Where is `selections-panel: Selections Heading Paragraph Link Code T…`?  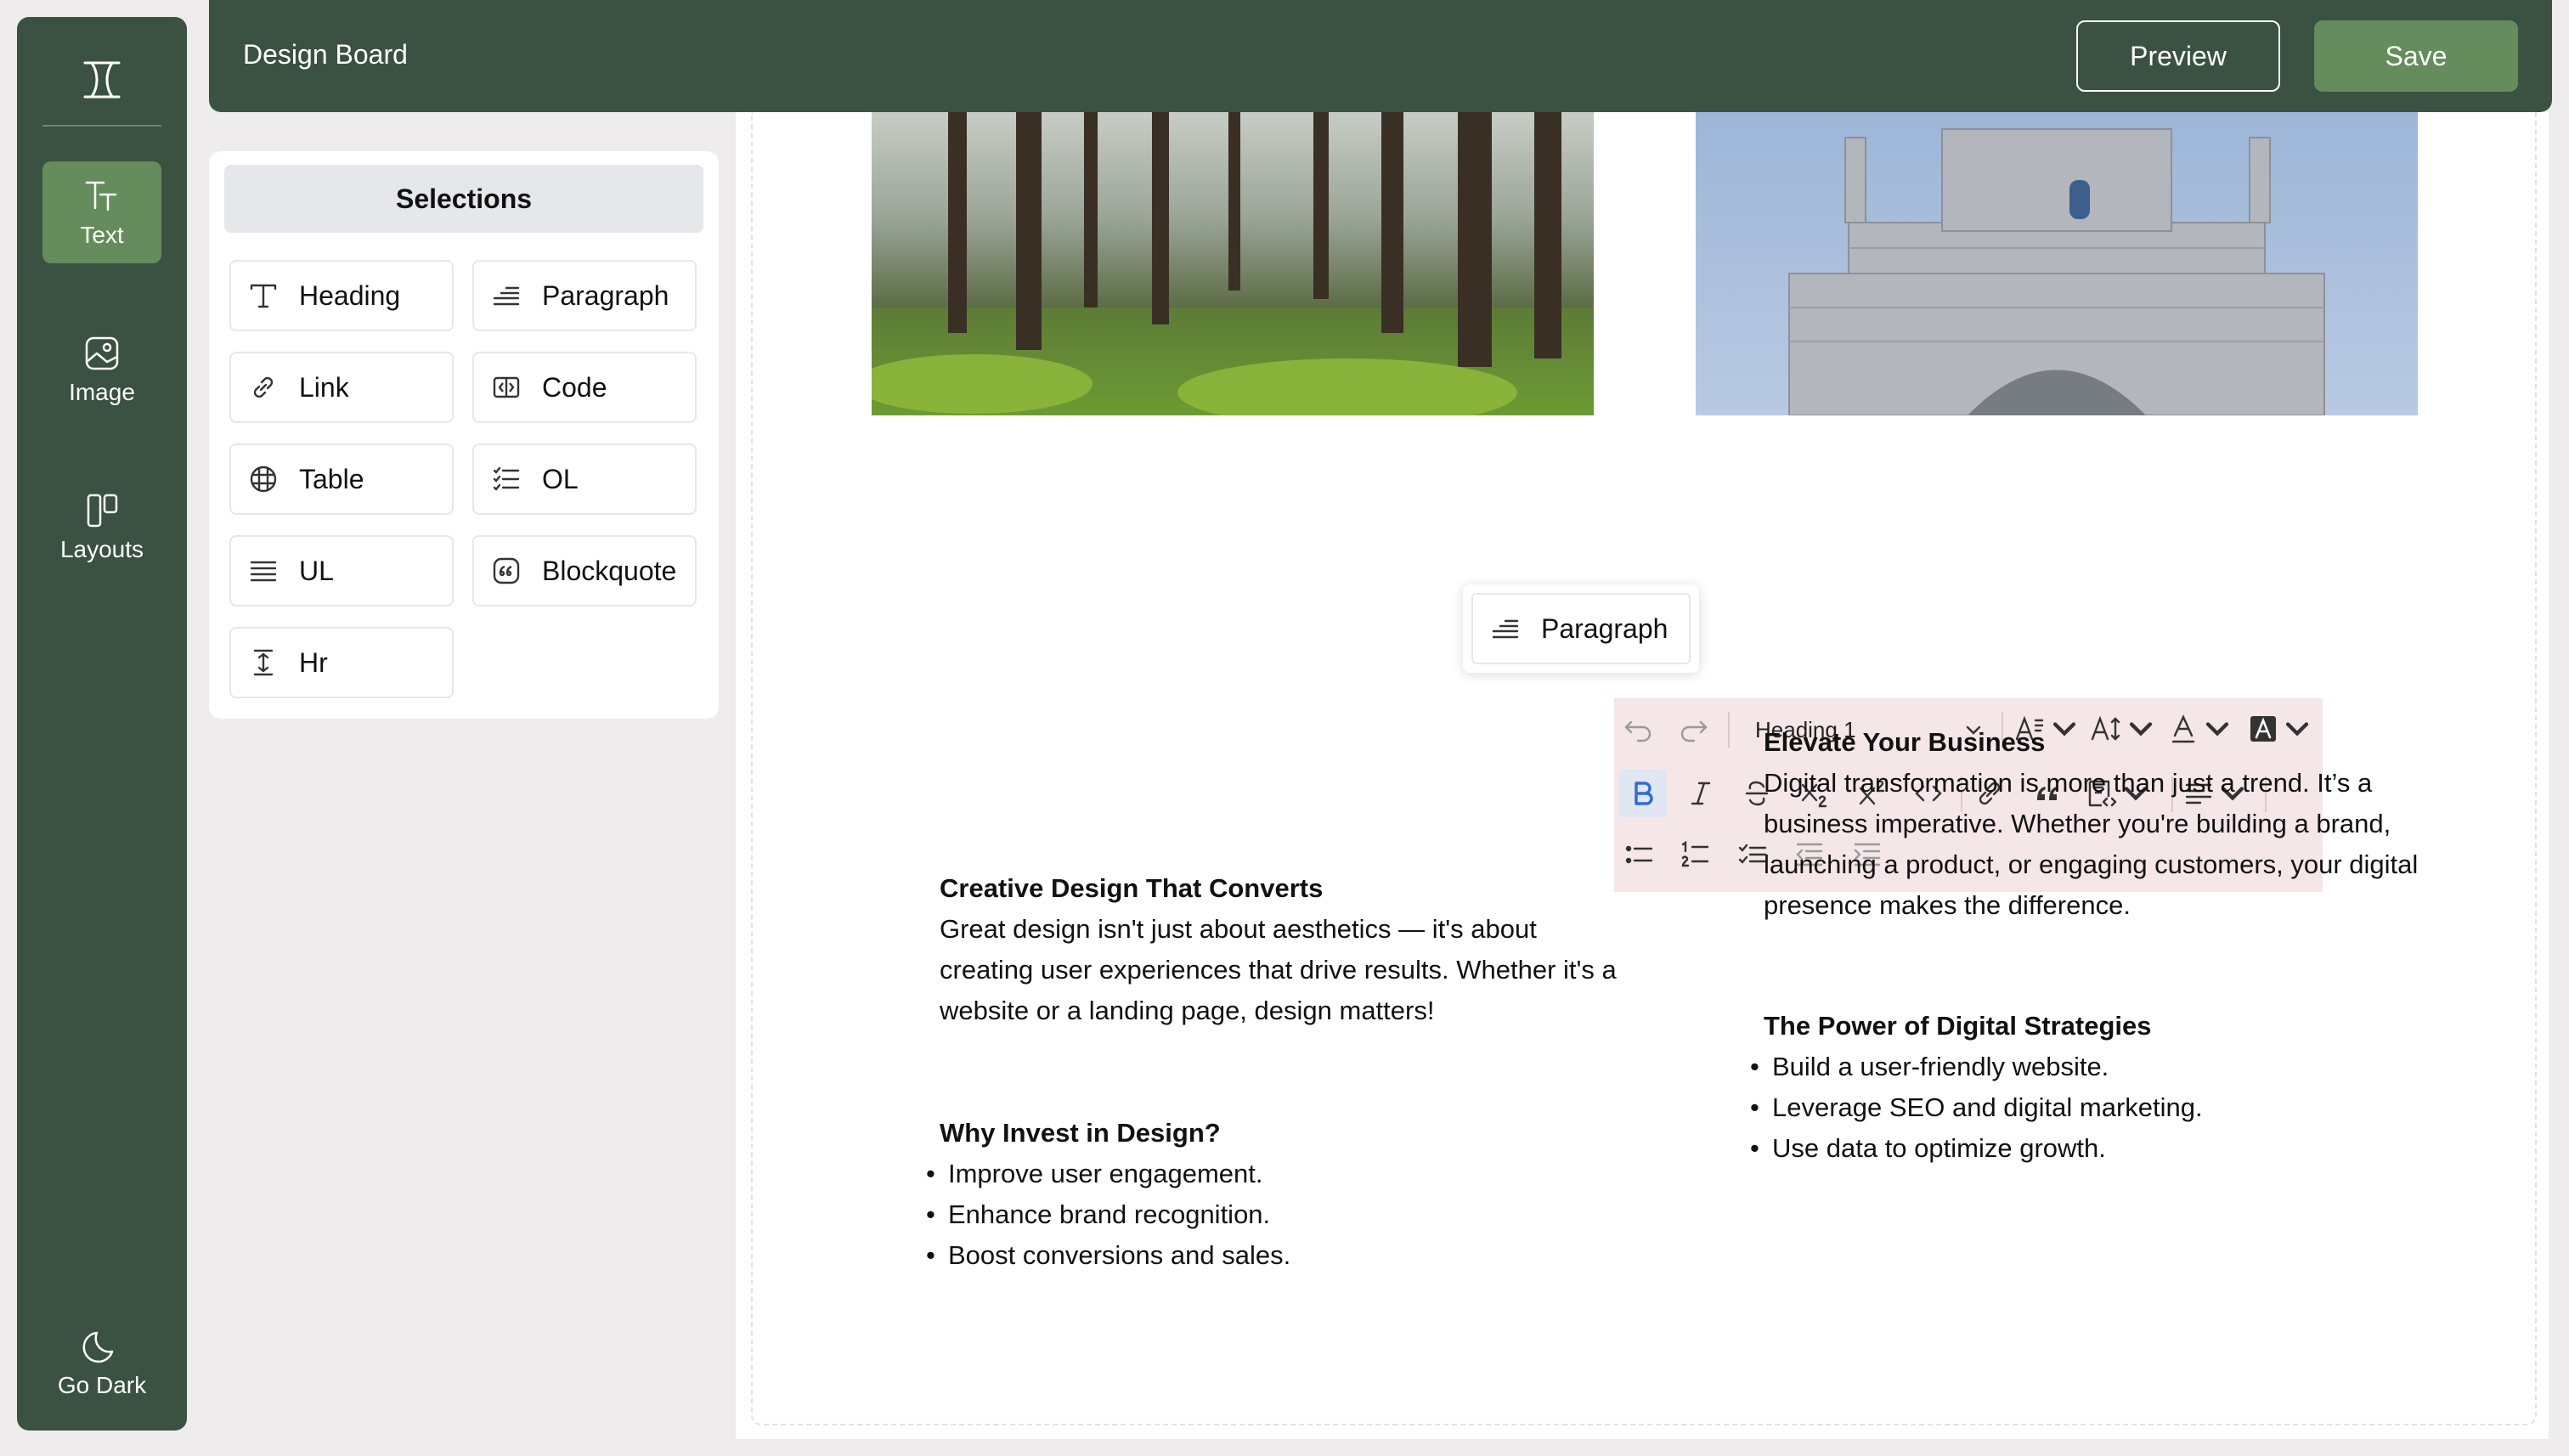
selections-panel: Selections Heading Paragraph Link Code T… is located at coordinates (464, 435).